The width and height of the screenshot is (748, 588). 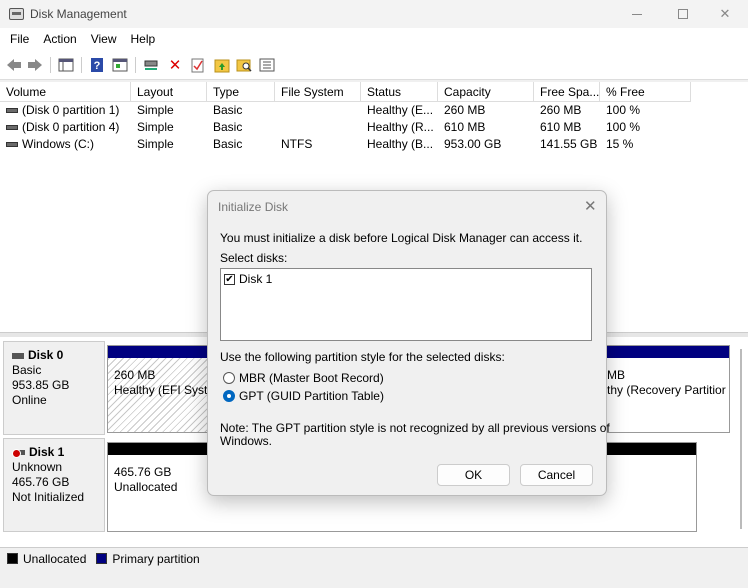 I want to click on column-header-layout: Layout, so click(x=169, y=92).